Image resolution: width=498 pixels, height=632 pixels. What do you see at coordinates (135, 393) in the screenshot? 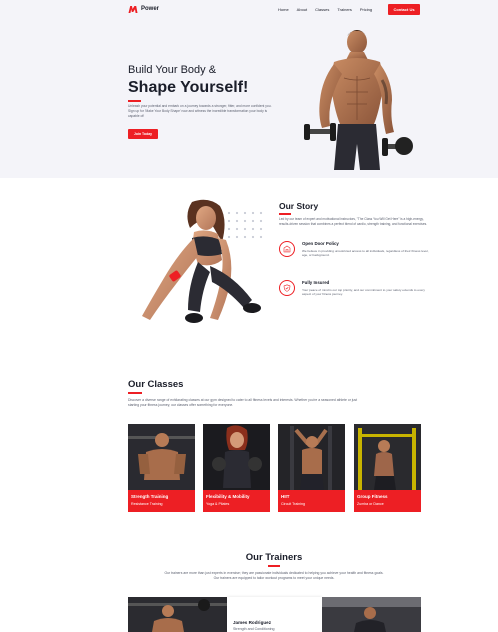
I see `classes-accent-line` at bounding box center [135, 393].